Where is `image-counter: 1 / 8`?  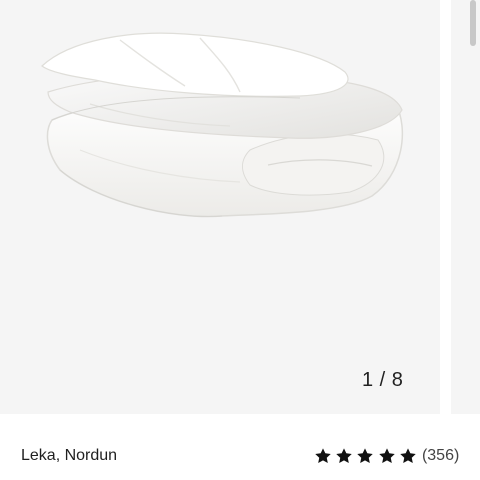 image-counter: 1 / 8 is located at coordinates (383, 380).